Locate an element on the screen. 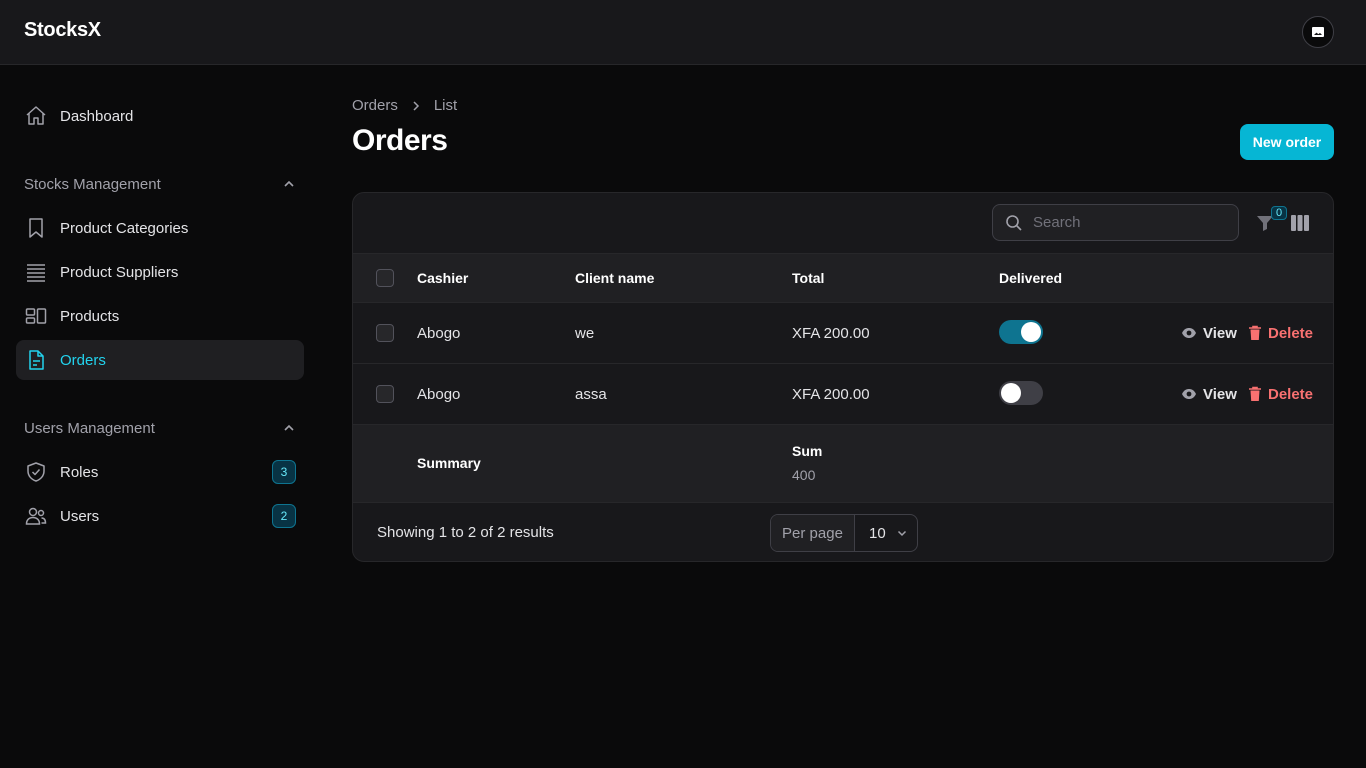 Image resolution: width=1366 pixels, height=768 pixels. broken-image-icon is located at coordinates (1318, 32).